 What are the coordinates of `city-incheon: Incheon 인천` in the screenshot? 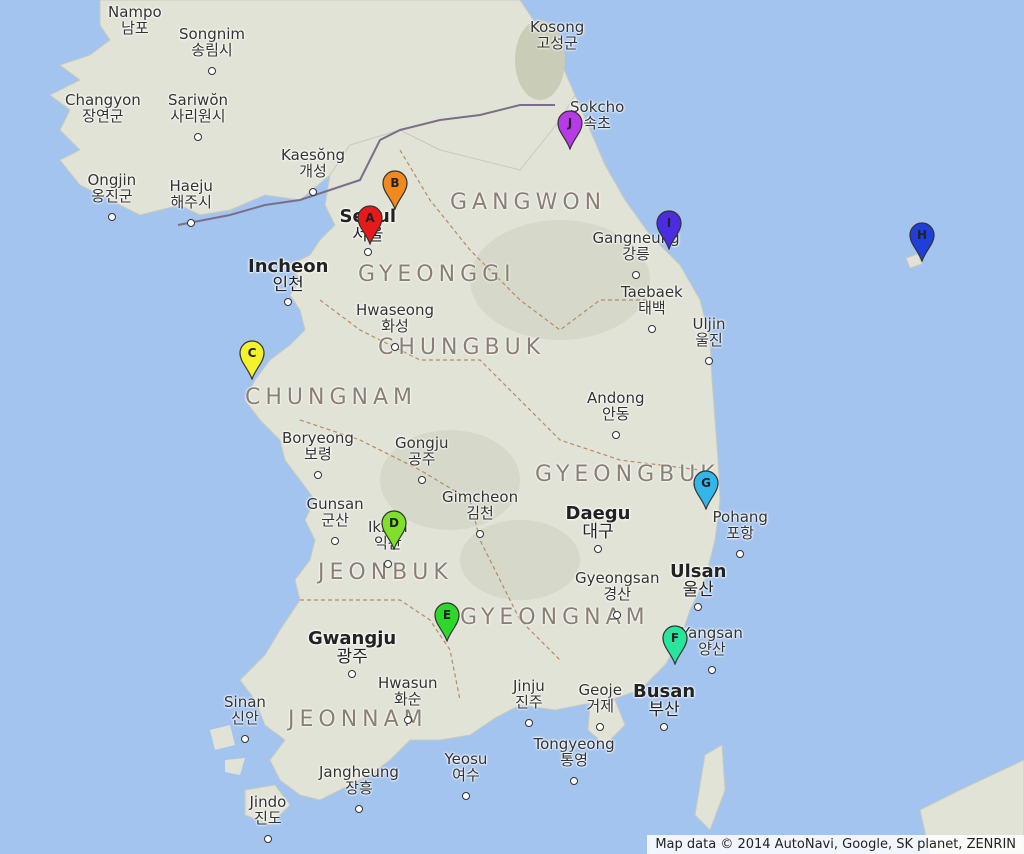 It's located at (288, 276).